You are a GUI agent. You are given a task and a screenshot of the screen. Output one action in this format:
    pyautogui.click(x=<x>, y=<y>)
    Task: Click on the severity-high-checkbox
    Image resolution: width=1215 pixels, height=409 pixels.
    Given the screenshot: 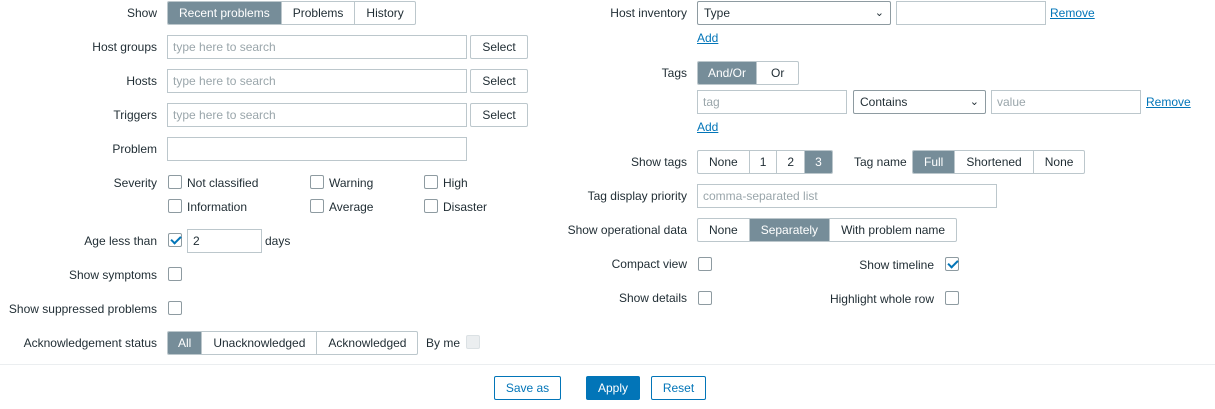 What is the action you would take?
    pyautogui.click(x=431, y=182)
    